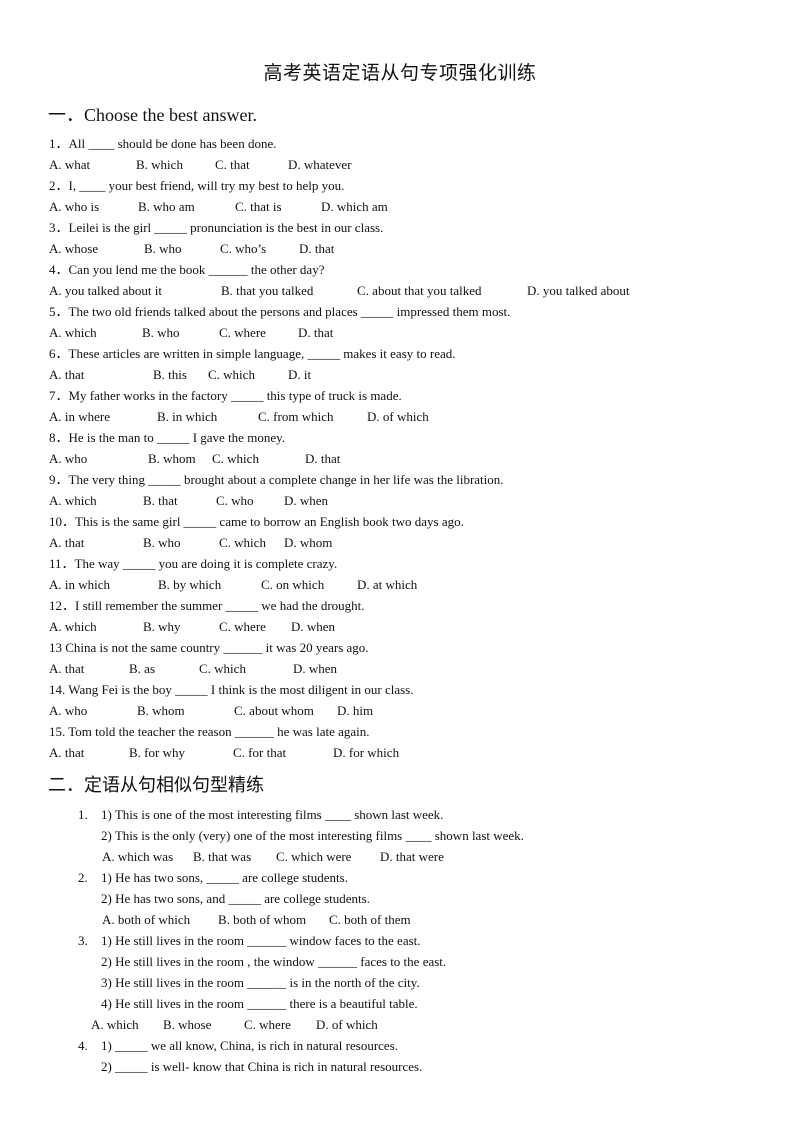 The image size is (800, 1132). What do you see at coordinates (157, 752) in the screenshot?
I see `answer-option: B. for why` at bounding box center [157, 752].